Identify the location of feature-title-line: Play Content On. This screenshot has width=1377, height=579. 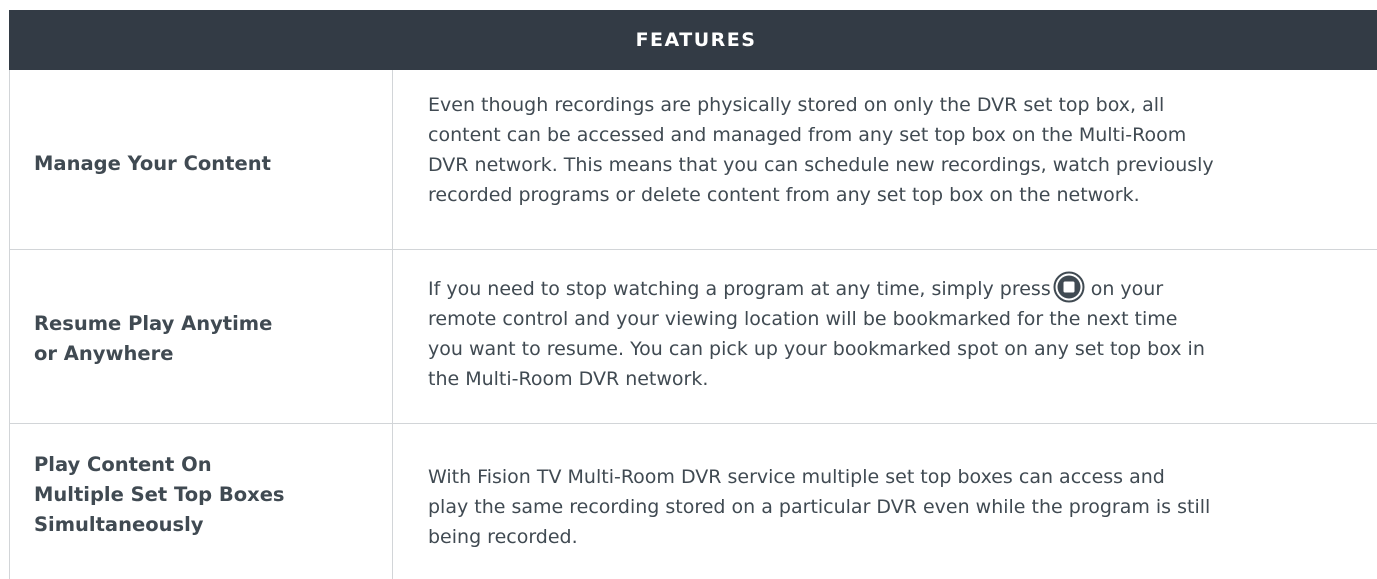
(123, 464).